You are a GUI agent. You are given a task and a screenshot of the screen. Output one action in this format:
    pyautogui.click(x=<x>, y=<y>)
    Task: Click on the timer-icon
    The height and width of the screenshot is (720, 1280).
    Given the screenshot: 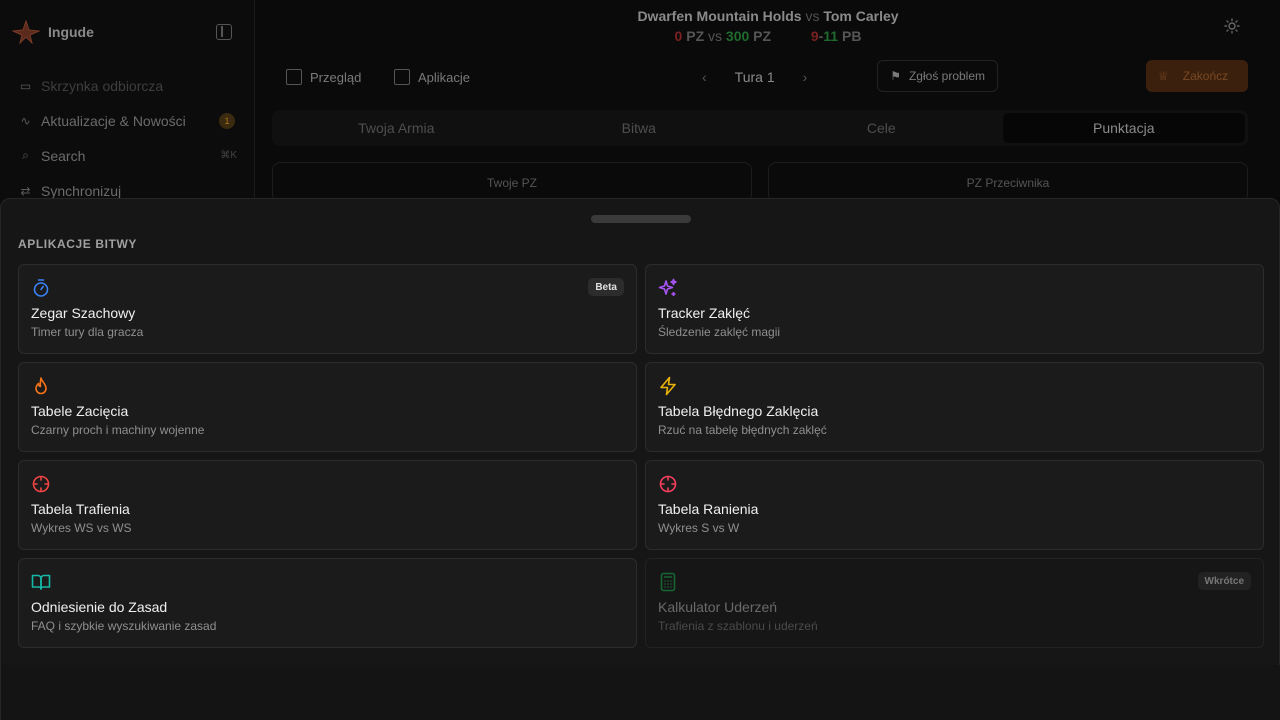 What is the action you would take?
    pyautogui.click(x=41, y=288)
    